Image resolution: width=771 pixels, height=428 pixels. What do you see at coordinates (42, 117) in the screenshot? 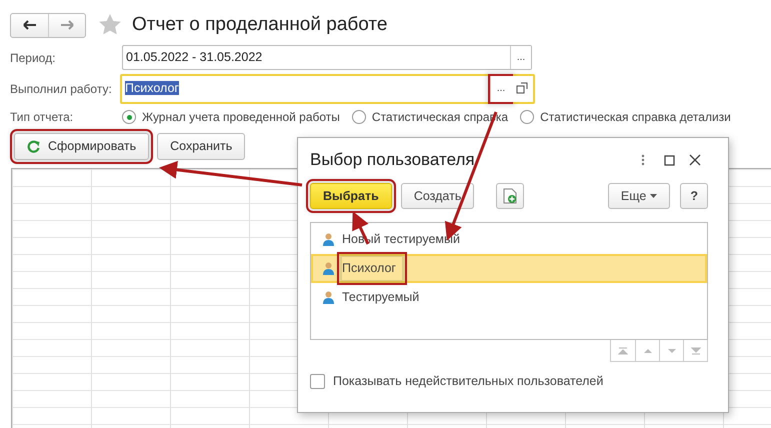
I see `field-label: Тип отчета:` at bounding box center [42, 117].